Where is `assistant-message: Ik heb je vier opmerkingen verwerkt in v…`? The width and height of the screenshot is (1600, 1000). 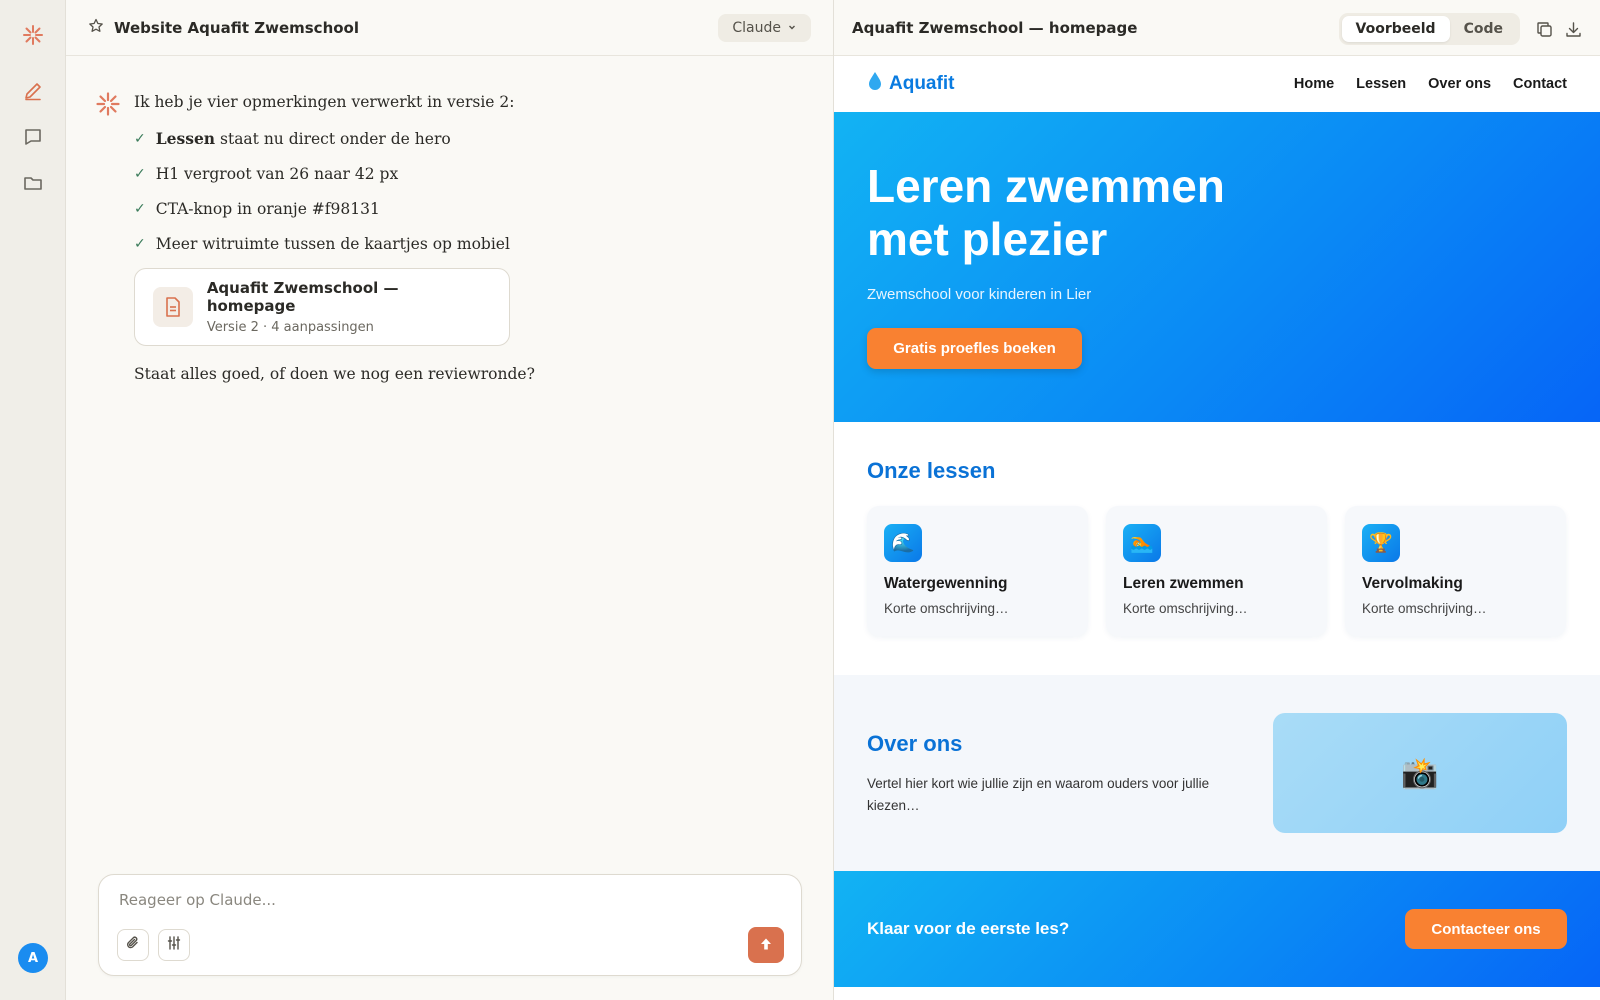 assistant-message: Ik heb je vier opmerkingen verwerkt in v… is located at coordinates (441, 238).